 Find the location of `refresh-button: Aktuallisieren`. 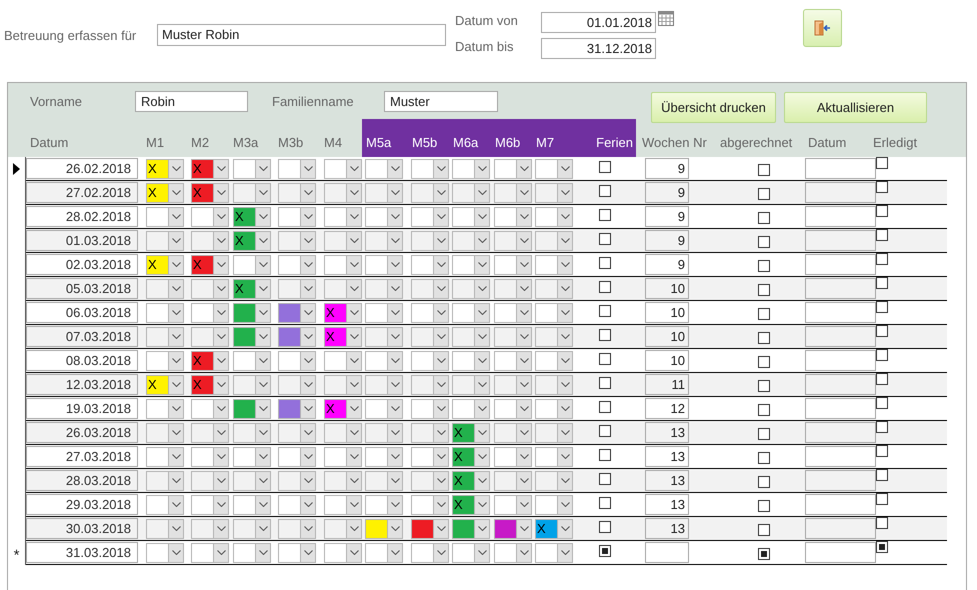

refresh-button: Aktuallisieren is located at coordinates (855, 107).